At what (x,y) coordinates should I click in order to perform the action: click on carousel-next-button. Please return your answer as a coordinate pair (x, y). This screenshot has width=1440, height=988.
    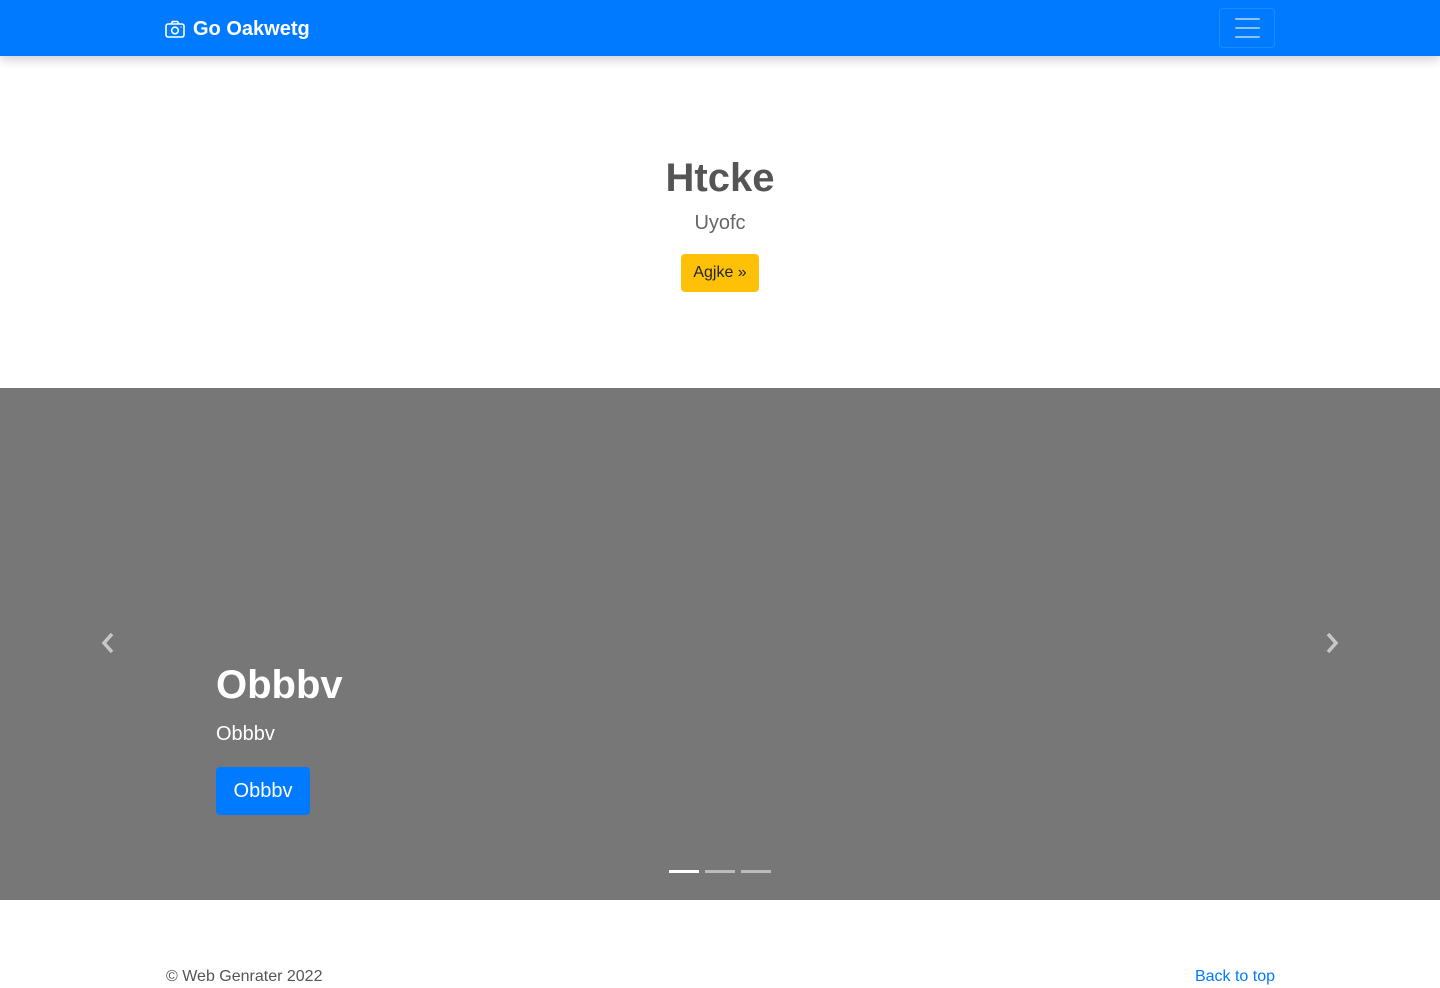
    Looking at the image, I should click on (1332, 645).